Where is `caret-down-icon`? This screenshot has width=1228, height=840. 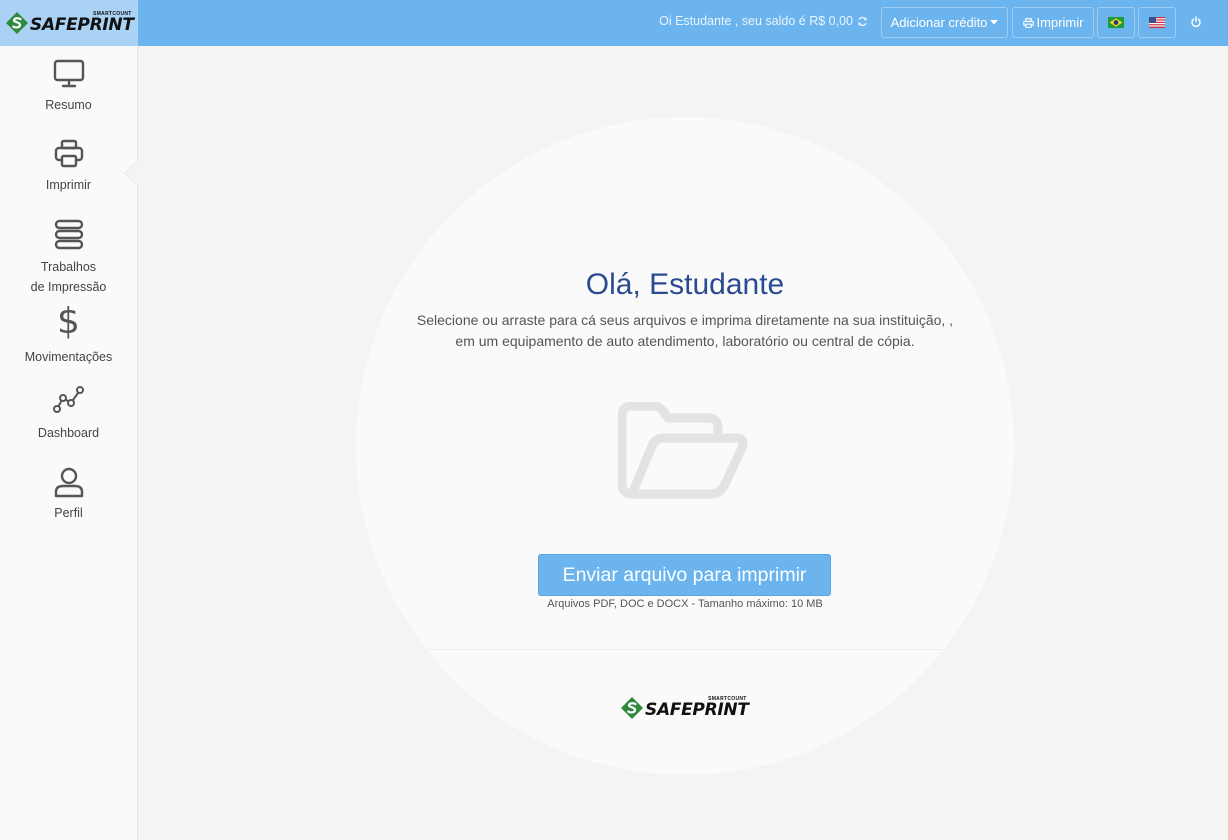
caret-down-icon is located at coordinates (994, 22).